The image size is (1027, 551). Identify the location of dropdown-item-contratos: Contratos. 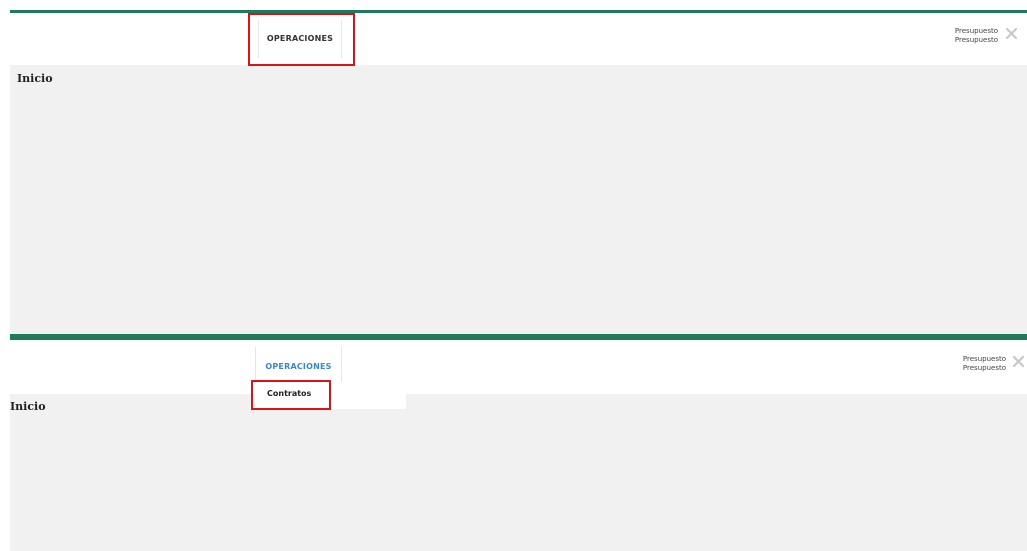
(289, 393).